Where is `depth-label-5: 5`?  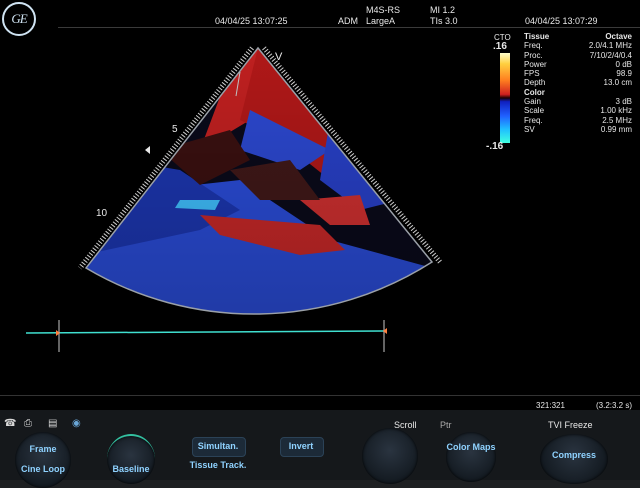
depth-label-5: 5 is located at coordinates (175, 129).